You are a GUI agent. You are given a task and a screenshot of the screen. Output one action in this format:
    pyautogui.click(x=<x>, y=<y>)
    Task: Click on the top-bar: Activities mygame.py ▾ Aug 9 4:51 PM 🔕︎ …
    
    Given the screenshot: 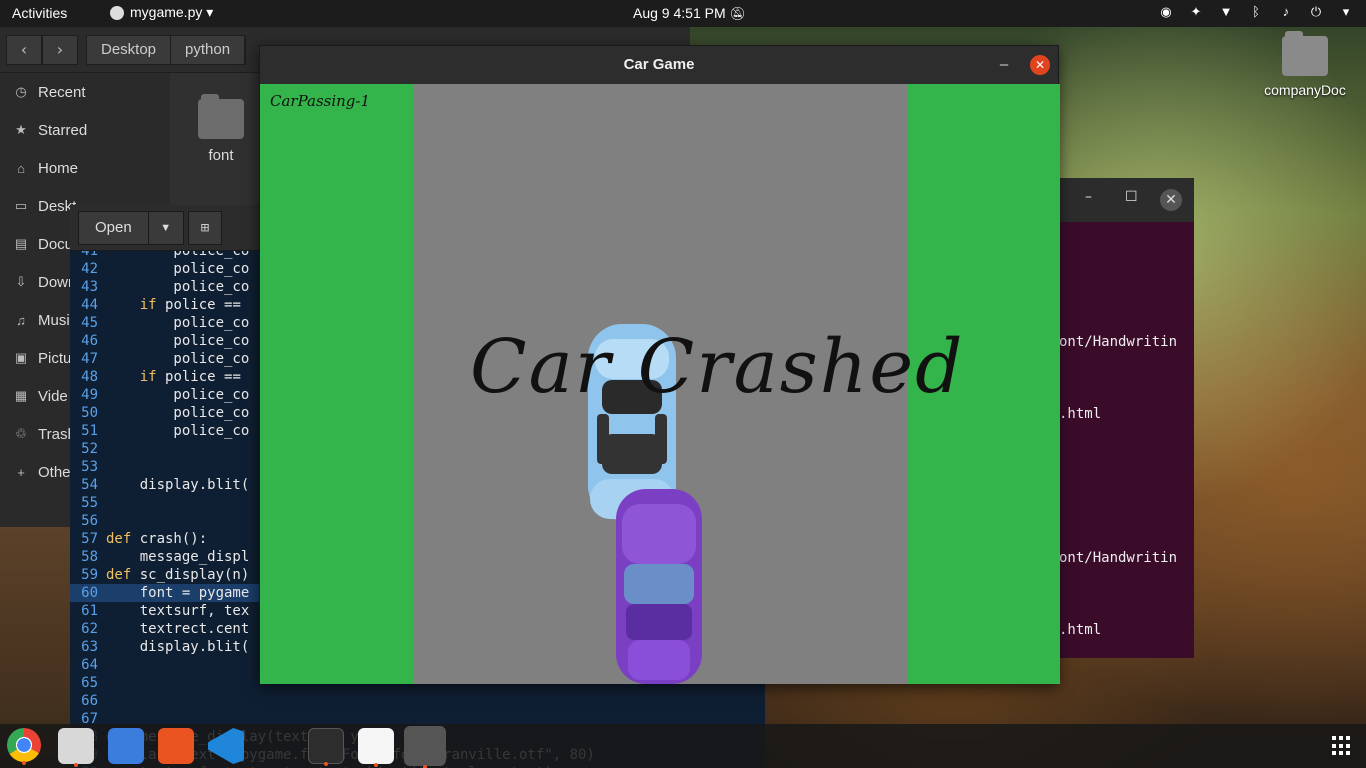 What is the action you would take?
    pyautogui.click(x=683, y=13)
    